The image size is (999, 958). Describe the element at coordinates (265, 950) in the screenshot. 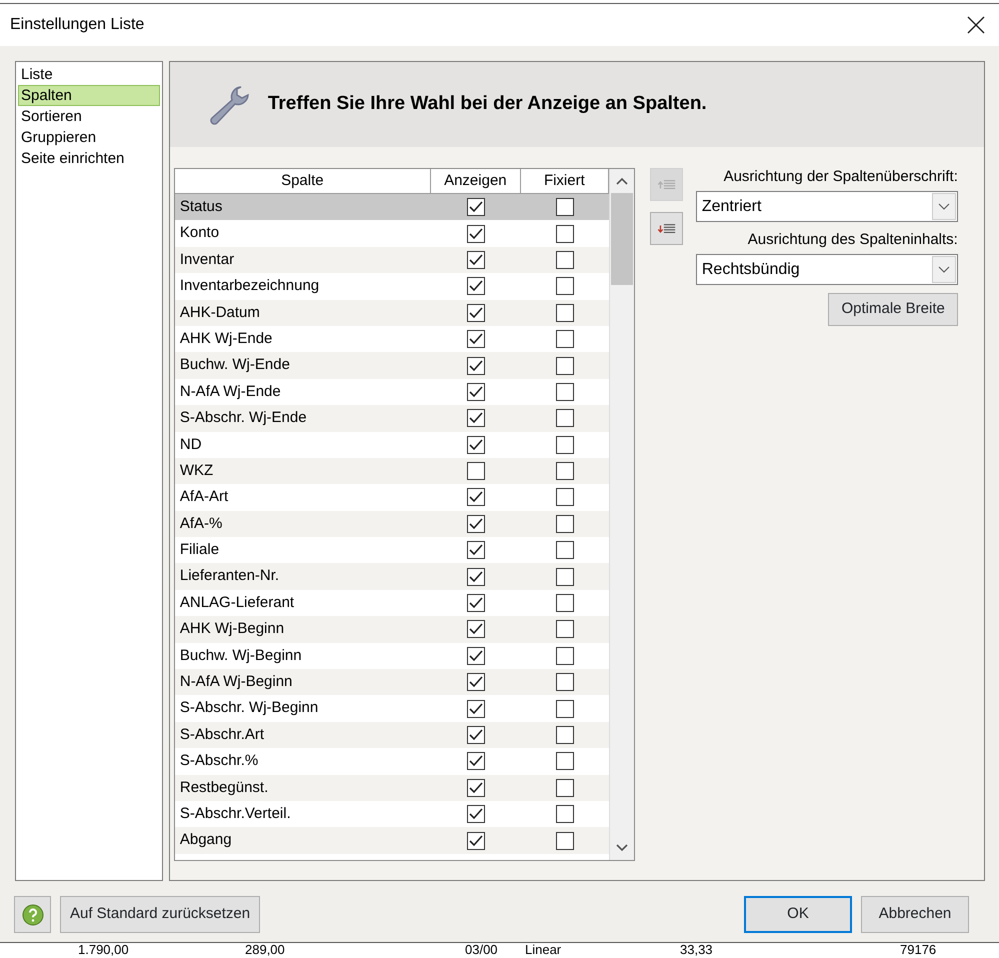

I see `background-cell: 289,00` at that location.